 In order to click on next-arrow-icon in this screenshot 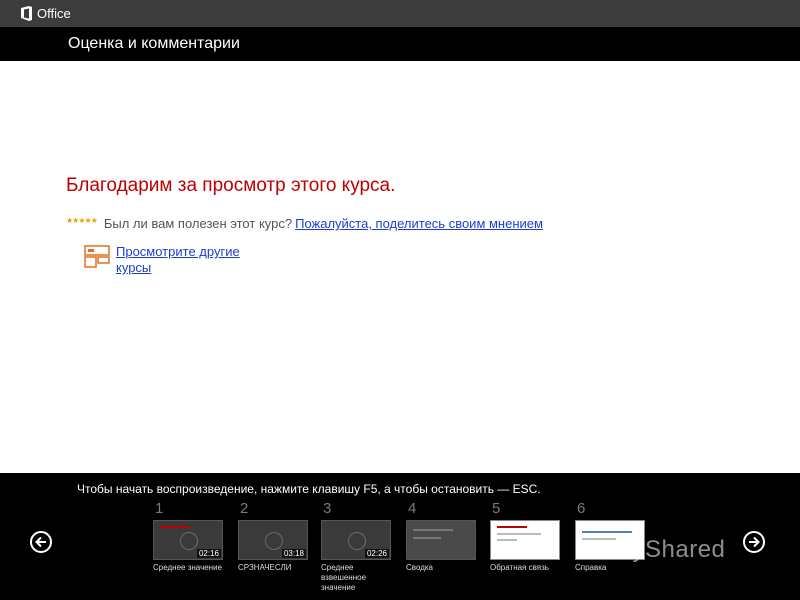, I will do `click(754, 542)`.